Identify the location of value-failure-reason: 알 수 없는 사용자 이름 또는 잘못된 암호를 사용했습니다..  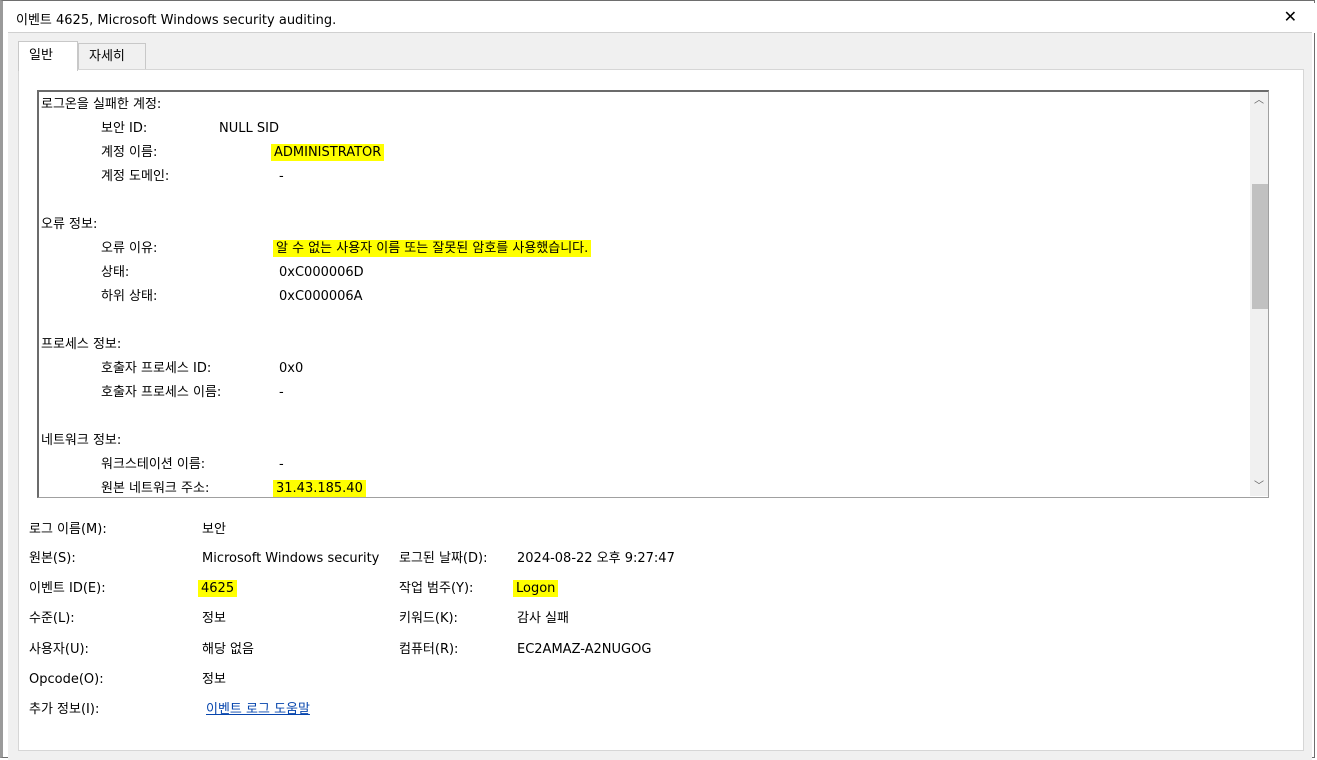
(432, 248).